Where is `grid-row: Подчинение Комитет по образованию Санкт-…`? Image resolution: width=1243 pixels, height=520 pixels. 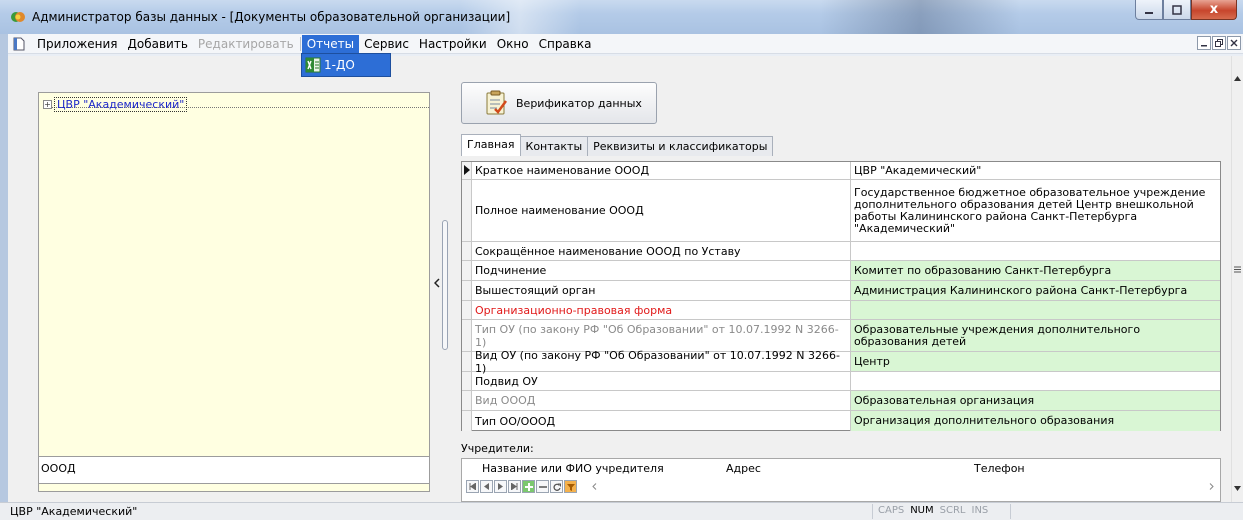
grid-row: Подчинение Комитет по образованию Санкт-… is located at coordinates (841, 271).